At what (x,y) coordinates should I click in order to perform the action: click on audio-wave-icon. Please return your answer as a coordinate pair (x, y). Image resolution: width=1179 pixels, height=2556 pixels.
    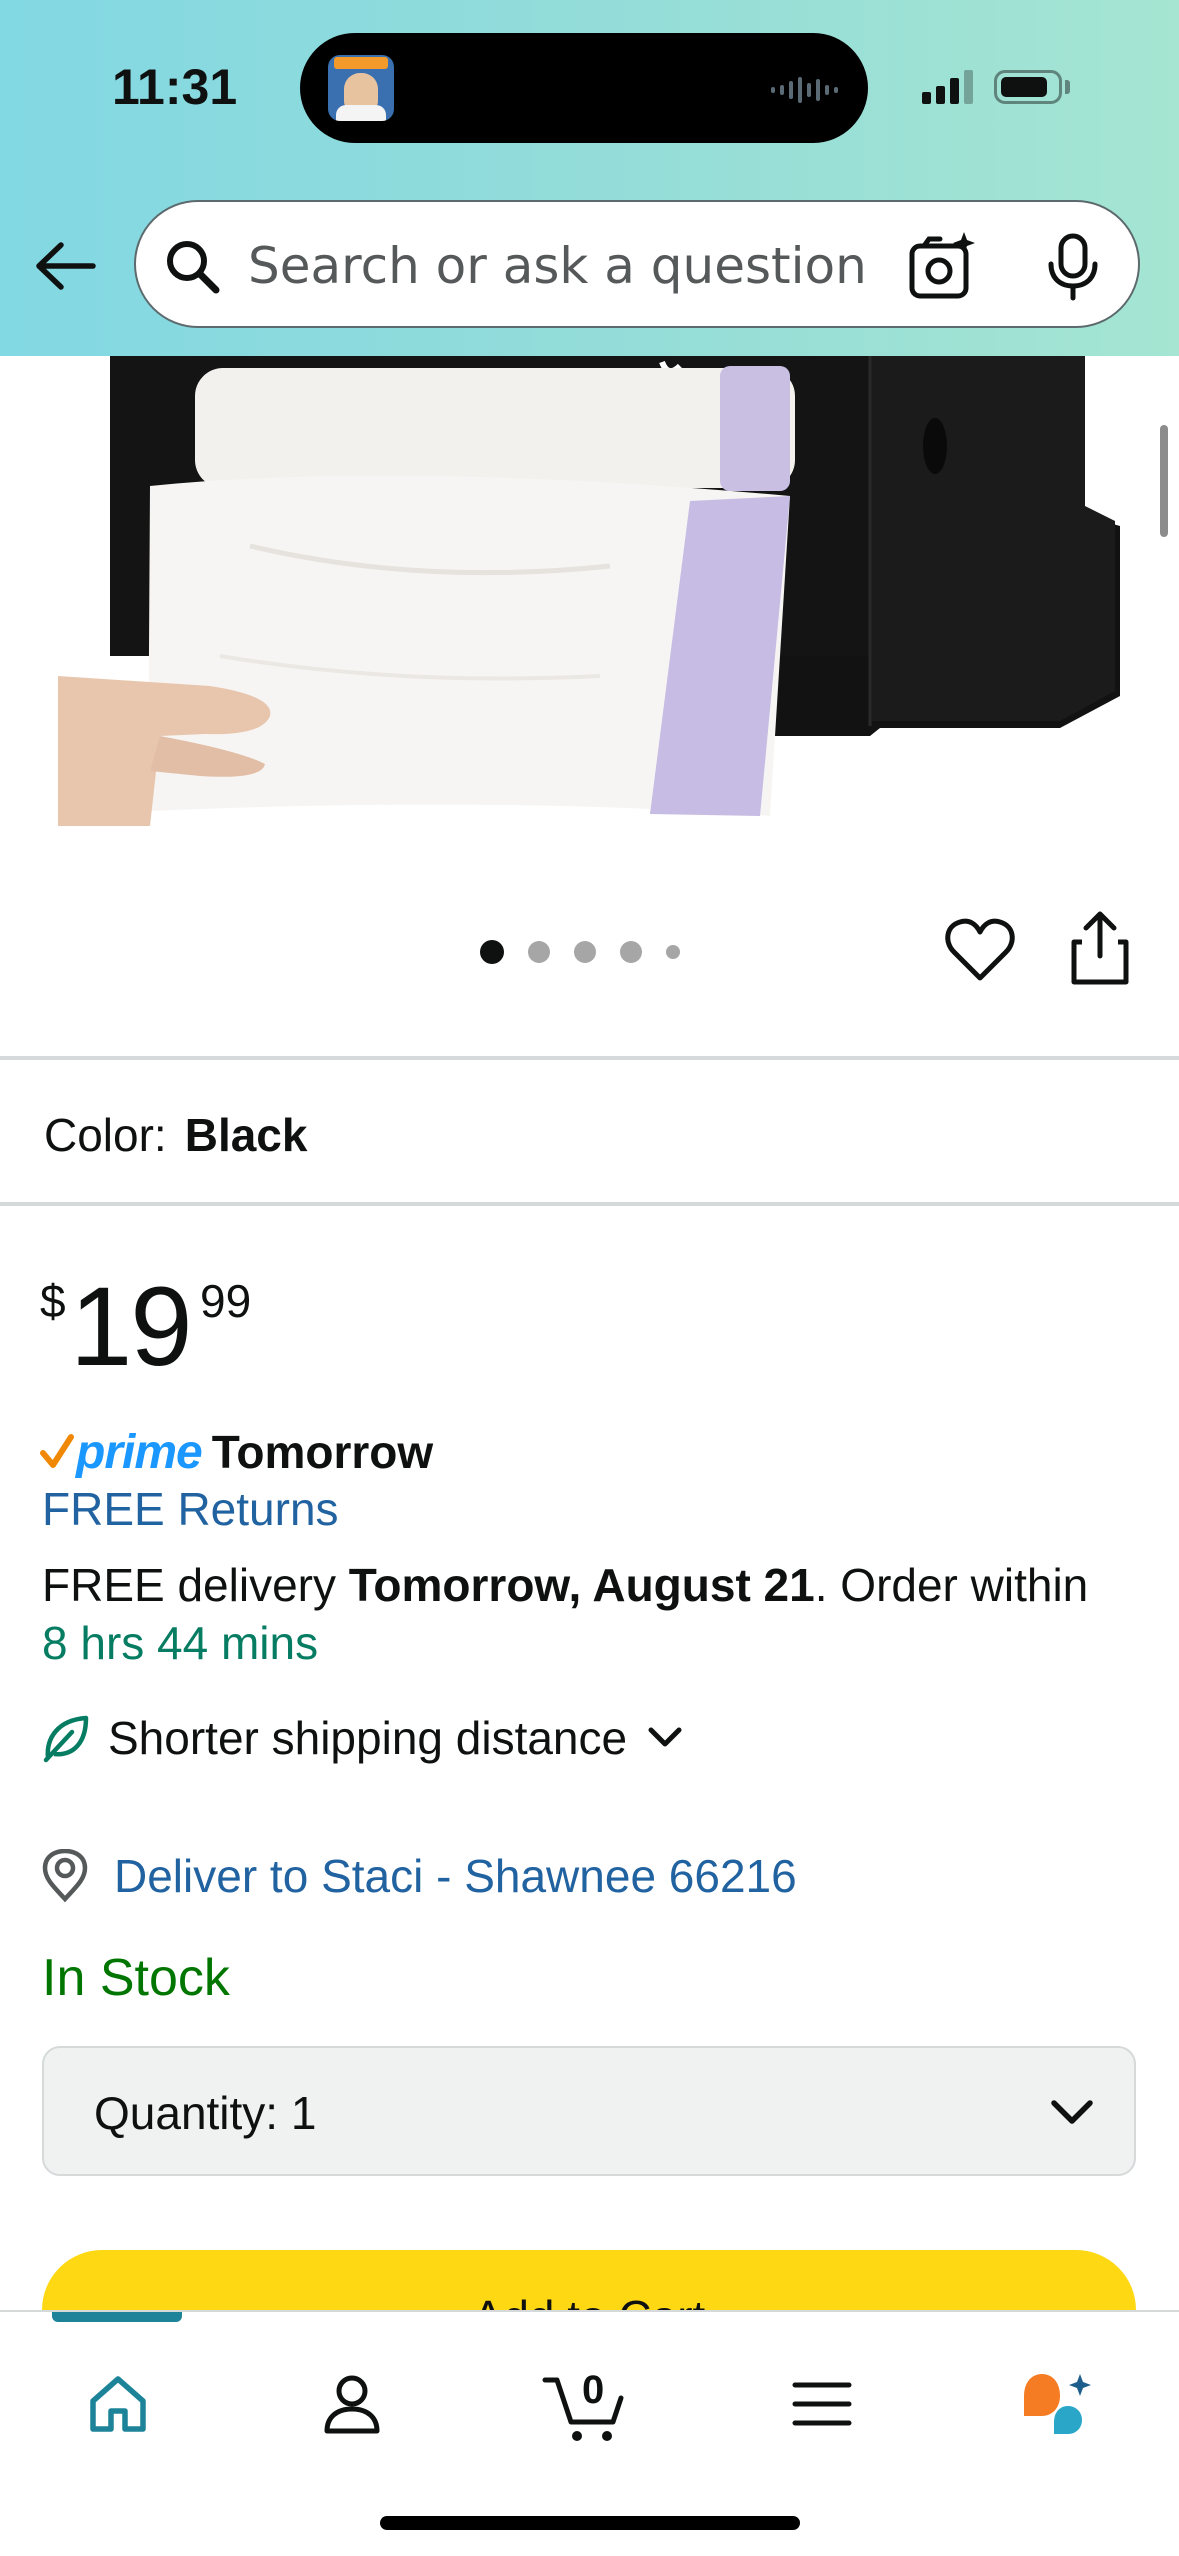
    Looking at the image, I should click on (804, 90).